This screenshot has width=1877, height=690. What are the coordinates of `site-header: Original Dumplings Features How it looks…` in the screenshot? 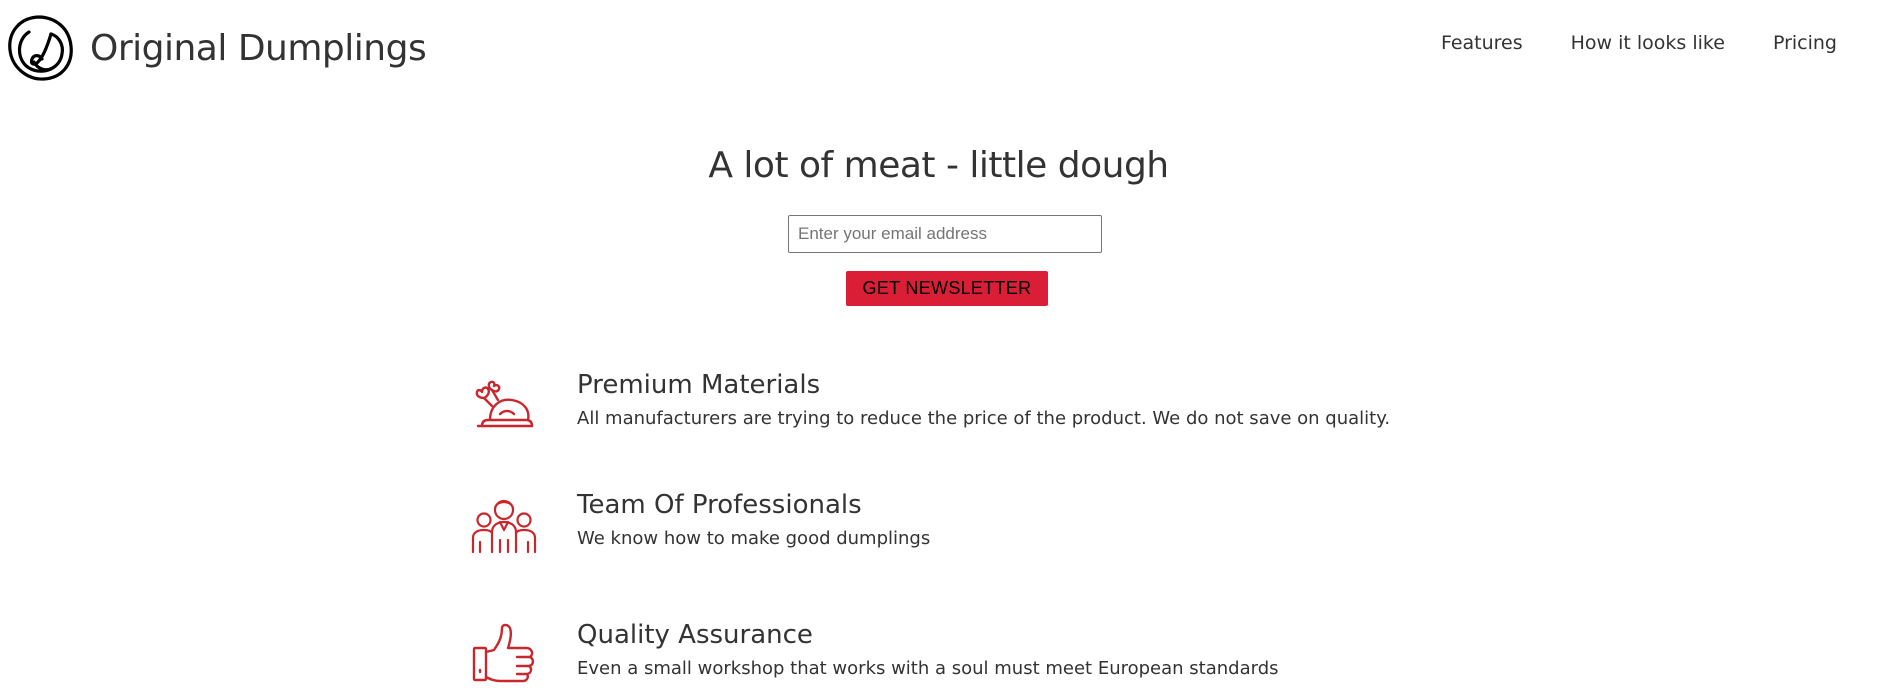 It's located at (938, 48).